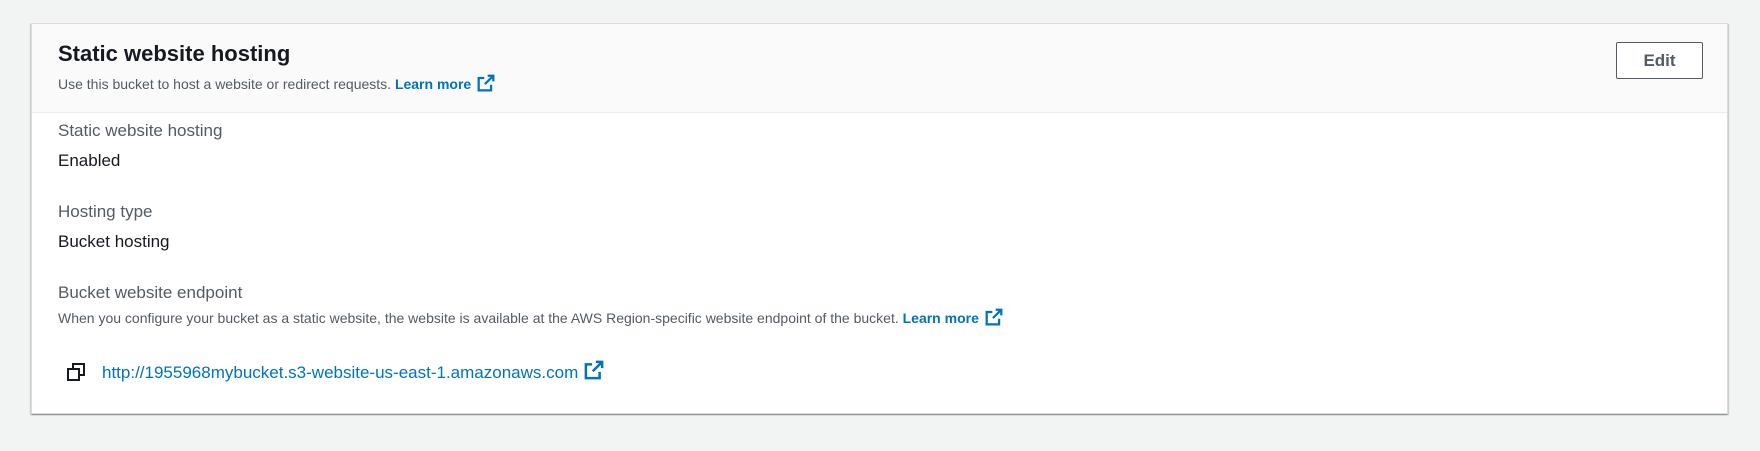 Image resolution: width=1760 pixels, height=451 pixels. I want to click on endpoint-learn-more-label: Learn more, so click(940, 318).